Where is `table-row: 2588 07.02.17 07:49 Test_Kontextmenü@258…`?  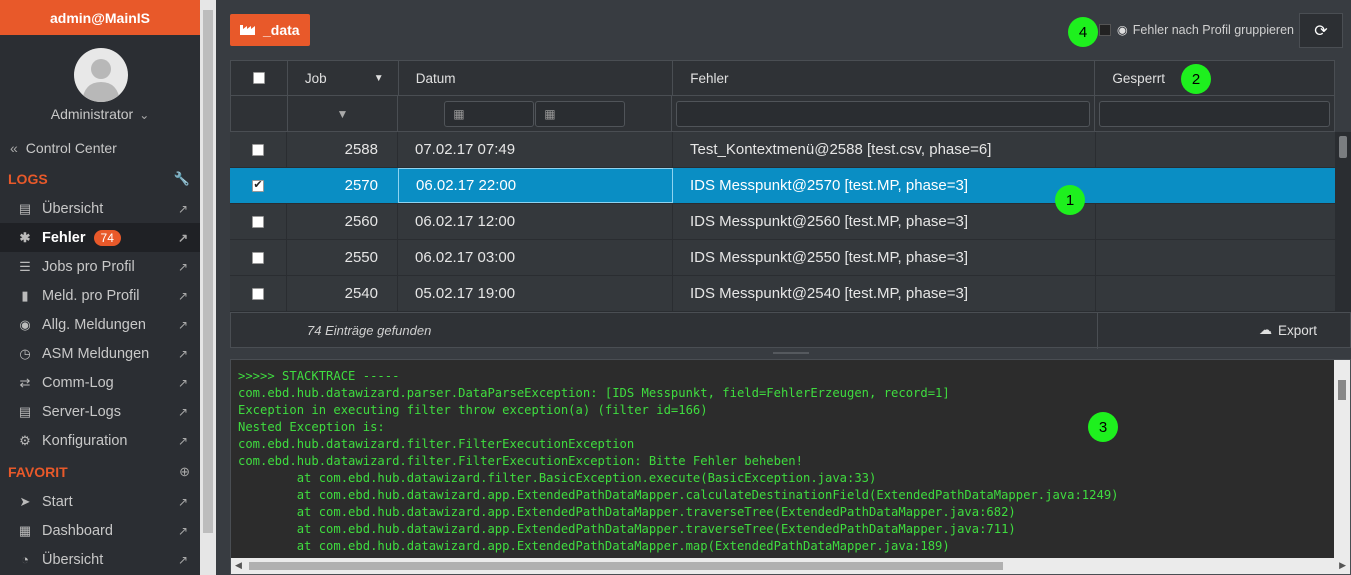 table-row: 2588 07.02.17 07:49 Test_Kontextmenü@258… is located at coordinates (782, 150).